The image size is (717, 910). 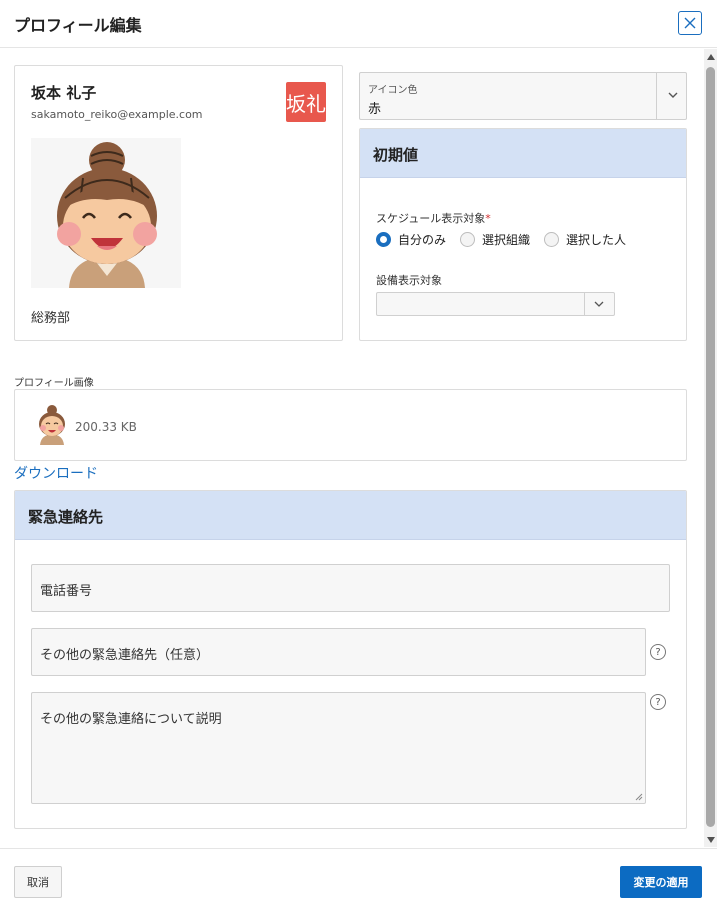 What do you see at coordinates (488, 218) in the screenshot?
I see `required-mark: *` at bounding box center [488, 218].